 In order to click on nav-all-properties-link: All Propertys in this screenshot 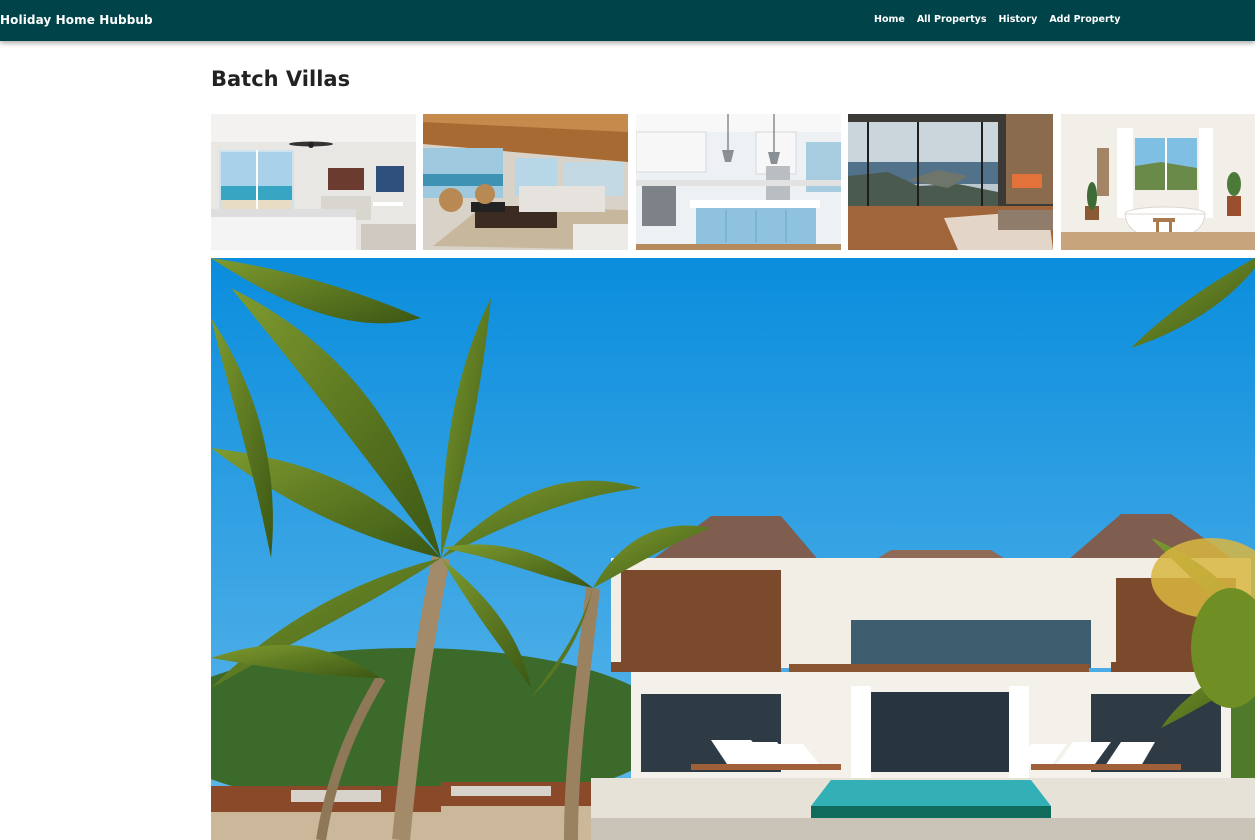, I will do `click(952, 19)`.